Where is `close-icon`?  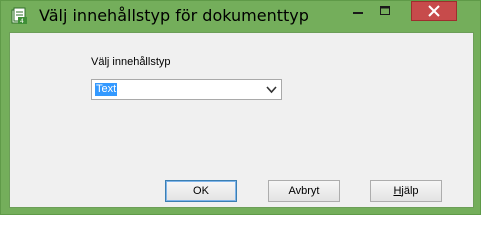
close-icon is located at coordinates (434, 11).